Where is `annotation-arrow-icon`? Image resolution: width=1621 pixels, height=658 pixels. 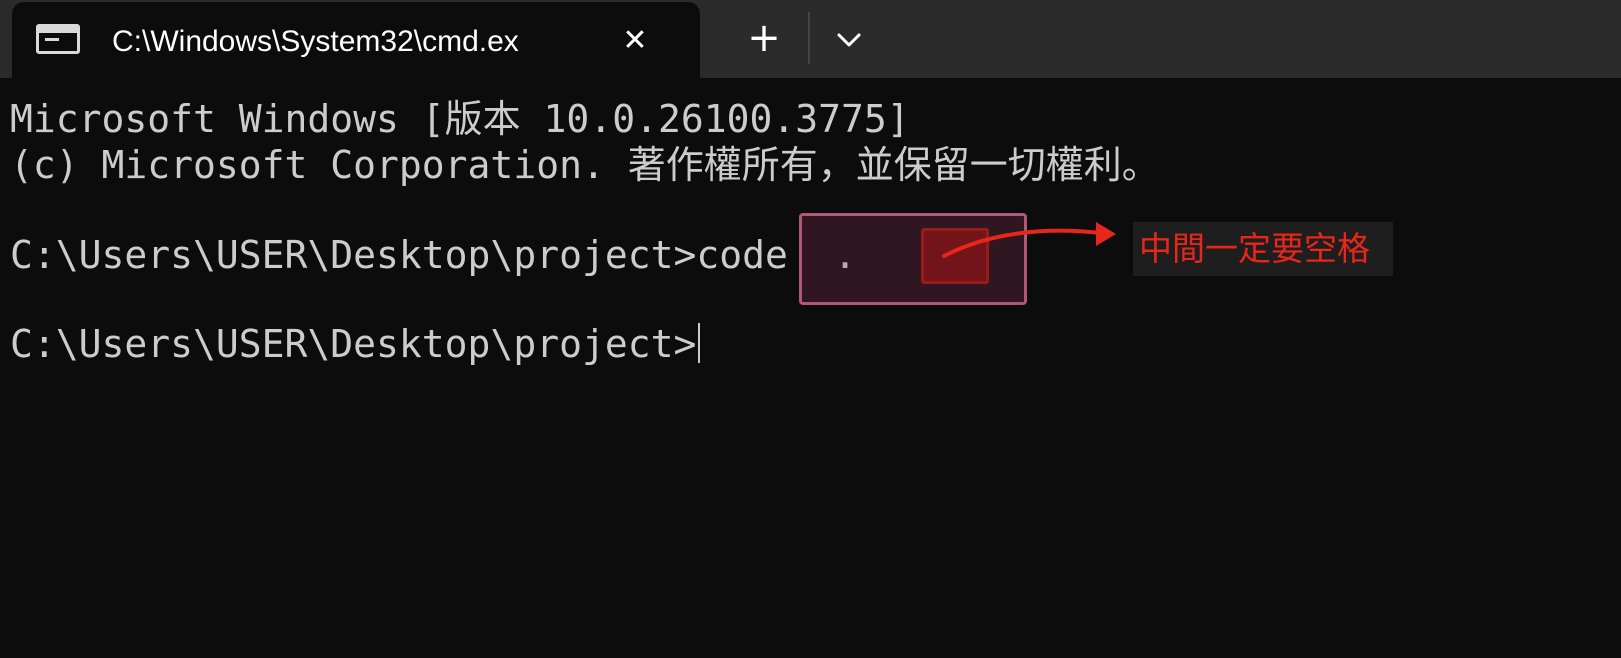 annotation-arrow-icon is located at coordinates (1029, 240).